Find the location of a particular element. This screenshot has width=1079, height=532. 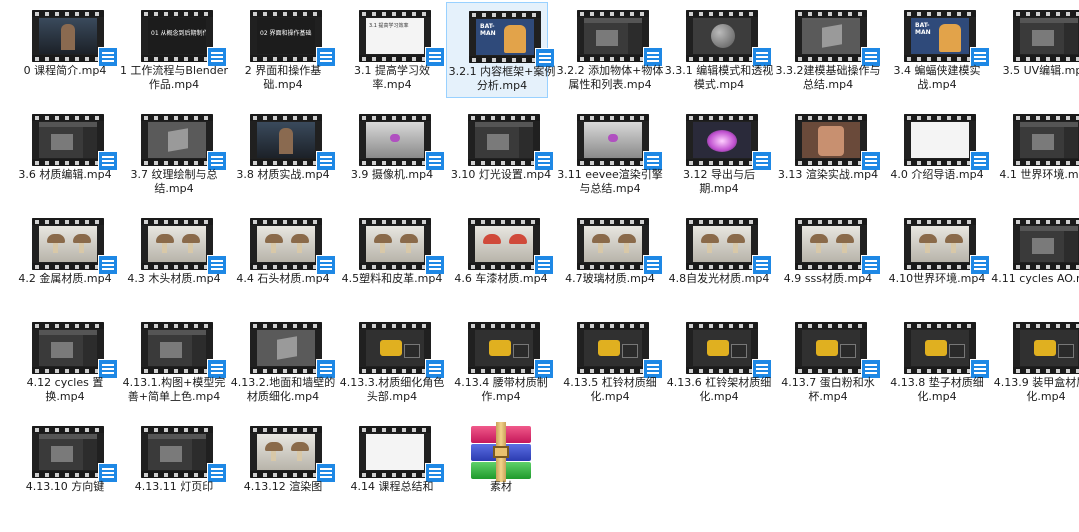

video-file-item: BAT-MAN 3.4 蝙蝠侠建模实战.mp4 is located at coordinates (936, 50).